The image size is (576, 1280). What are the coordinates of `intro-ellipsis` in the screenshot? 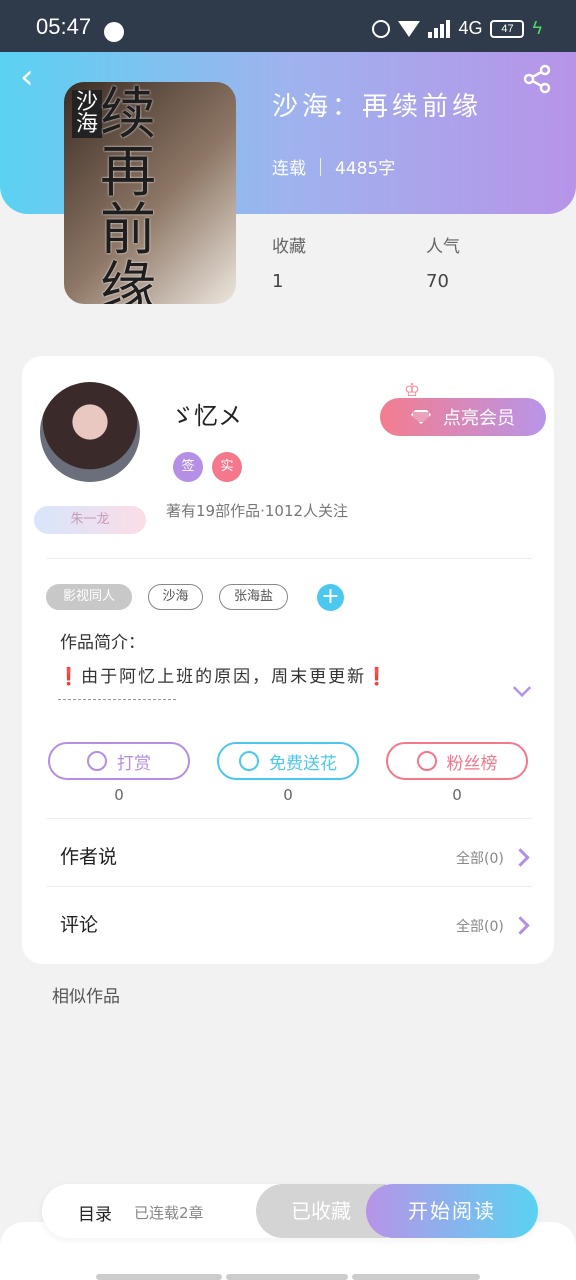 It's located at (117, 695).